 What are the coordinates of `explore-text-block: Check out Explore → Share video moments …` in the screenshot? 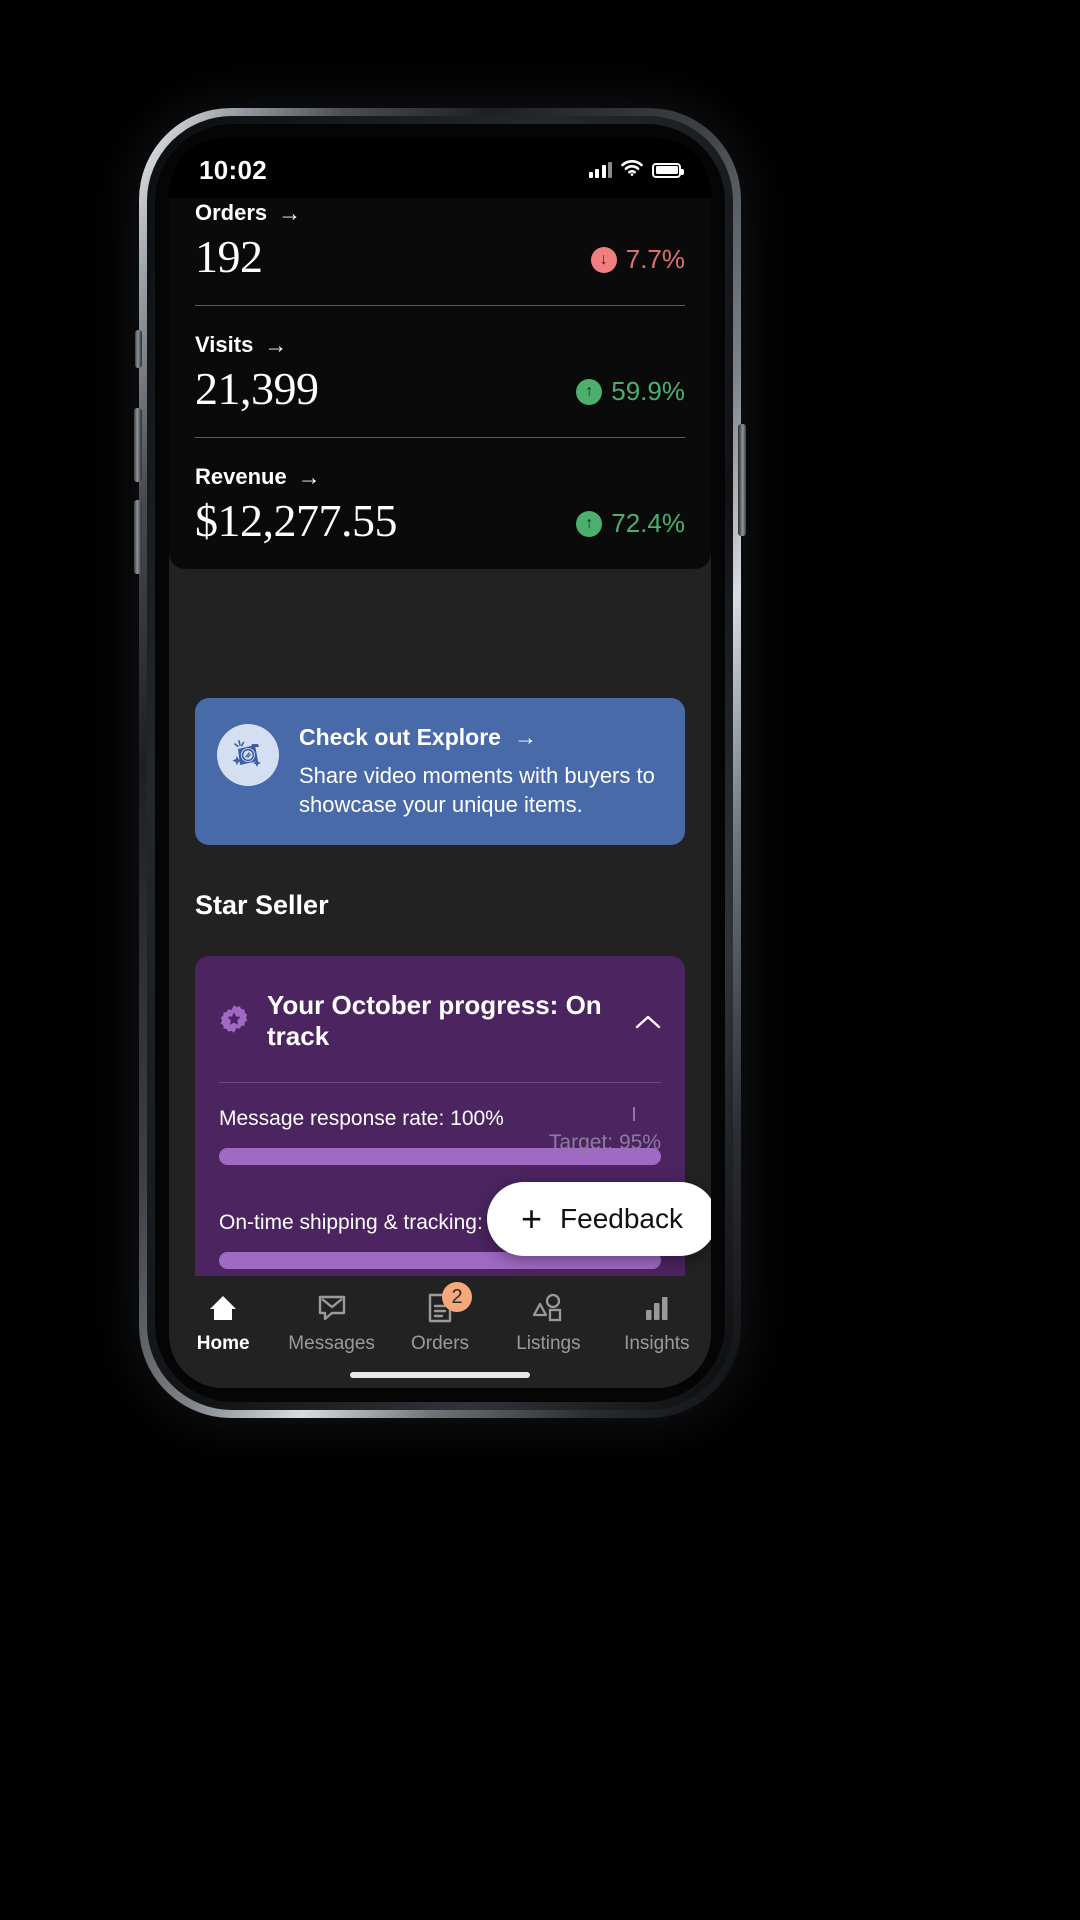 It's located at (481, 771).